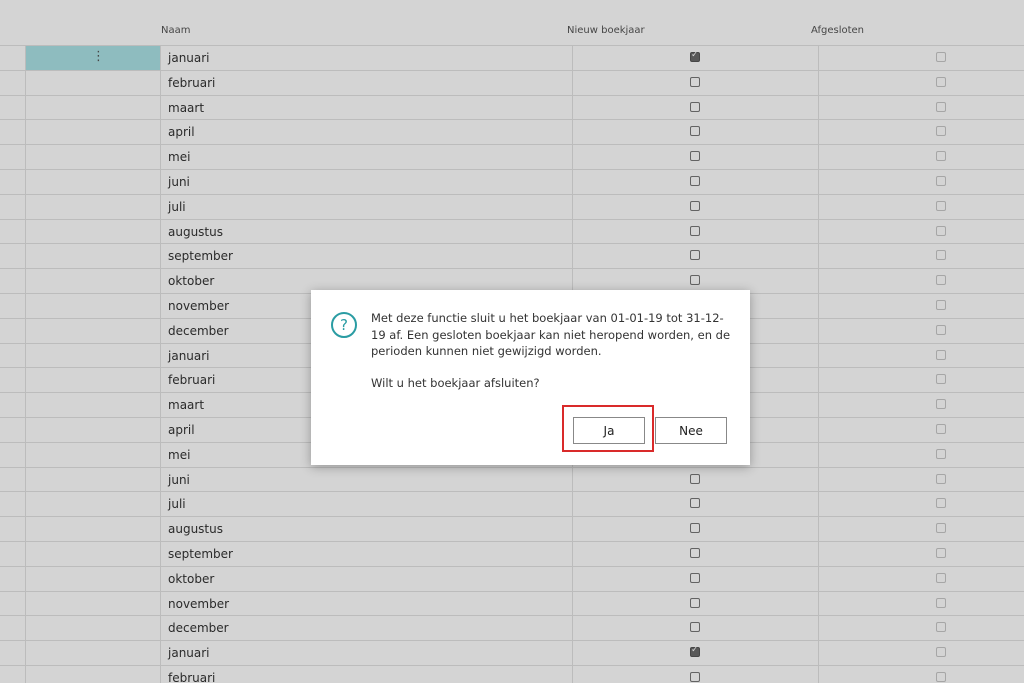  Describe the element at coordinates (691, 430) in the screenshot. I see `no-button: Nee` at that location.